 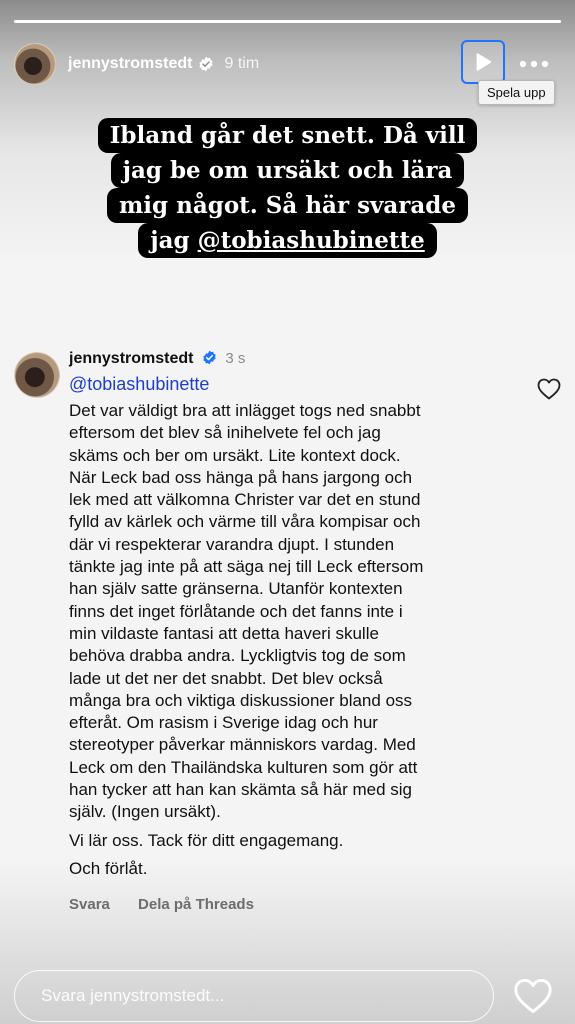 What do you see at coordinates (287, 135) in the screenshot?
I see `caption-line: Ibland går det snett. Då vill` at bounding box center [287, 135].